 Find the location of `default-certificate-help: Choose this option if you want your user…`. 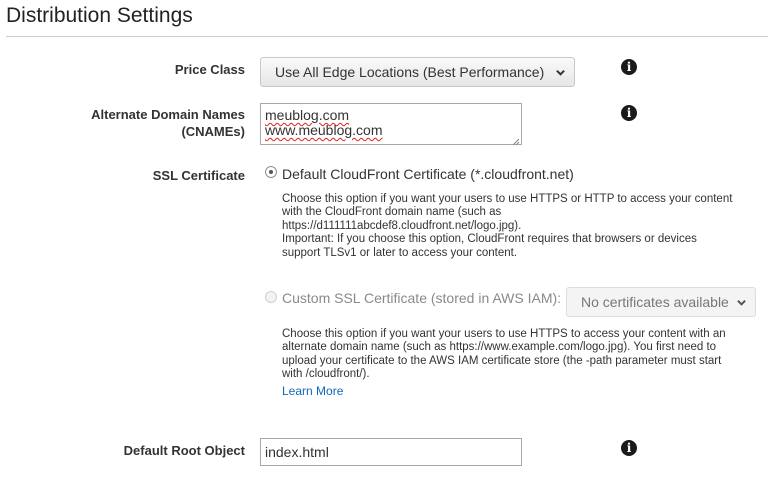

default-certificate-help: Choose this option if you want your user… is located at coordinates (522, 226).